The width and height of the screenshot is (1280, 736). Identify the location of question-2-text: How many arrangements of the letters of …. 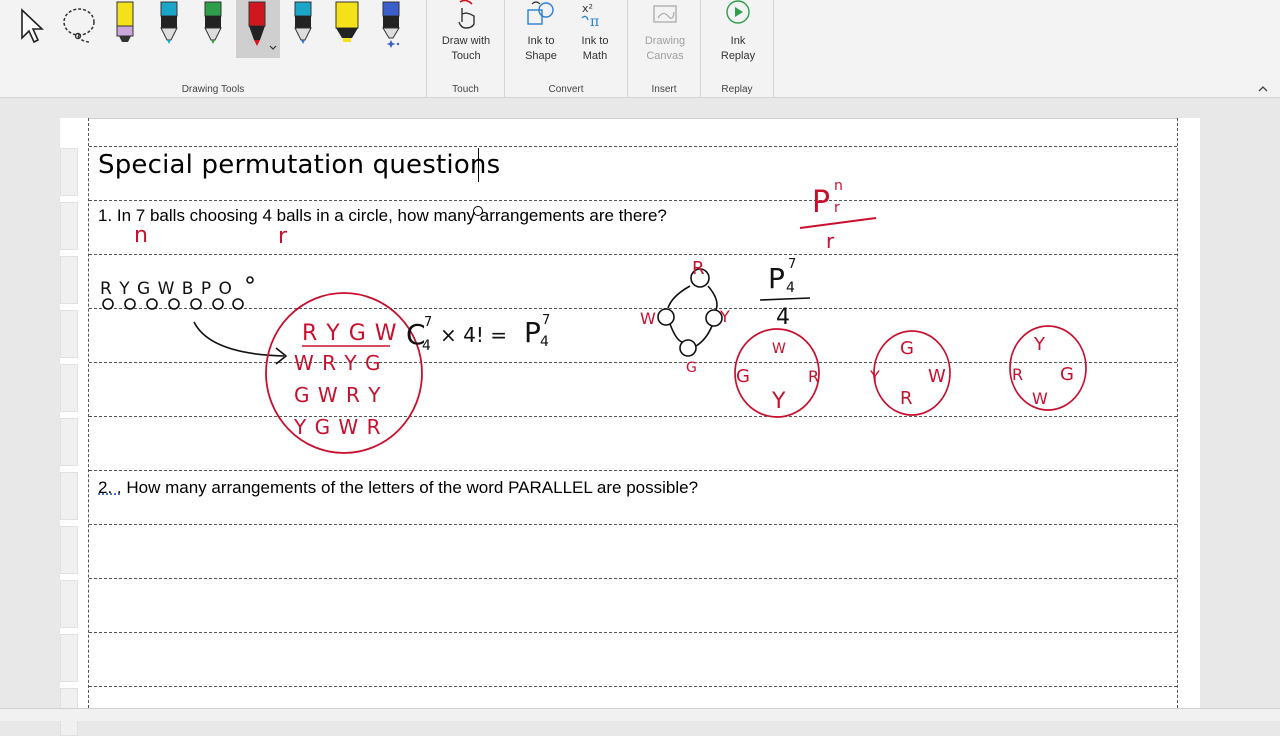
(410, 487).